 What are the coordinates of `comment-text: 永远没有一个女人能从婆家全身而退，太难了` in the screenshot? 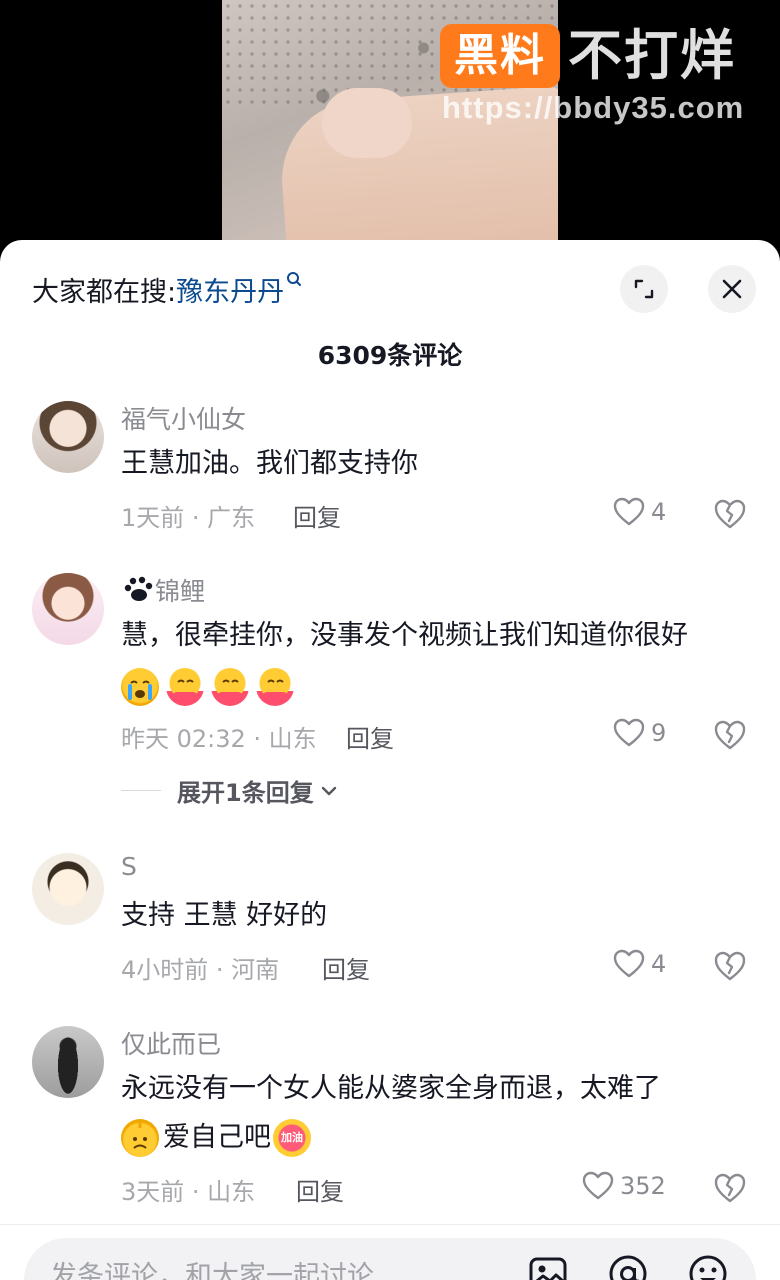 It's located at (391, 1088).